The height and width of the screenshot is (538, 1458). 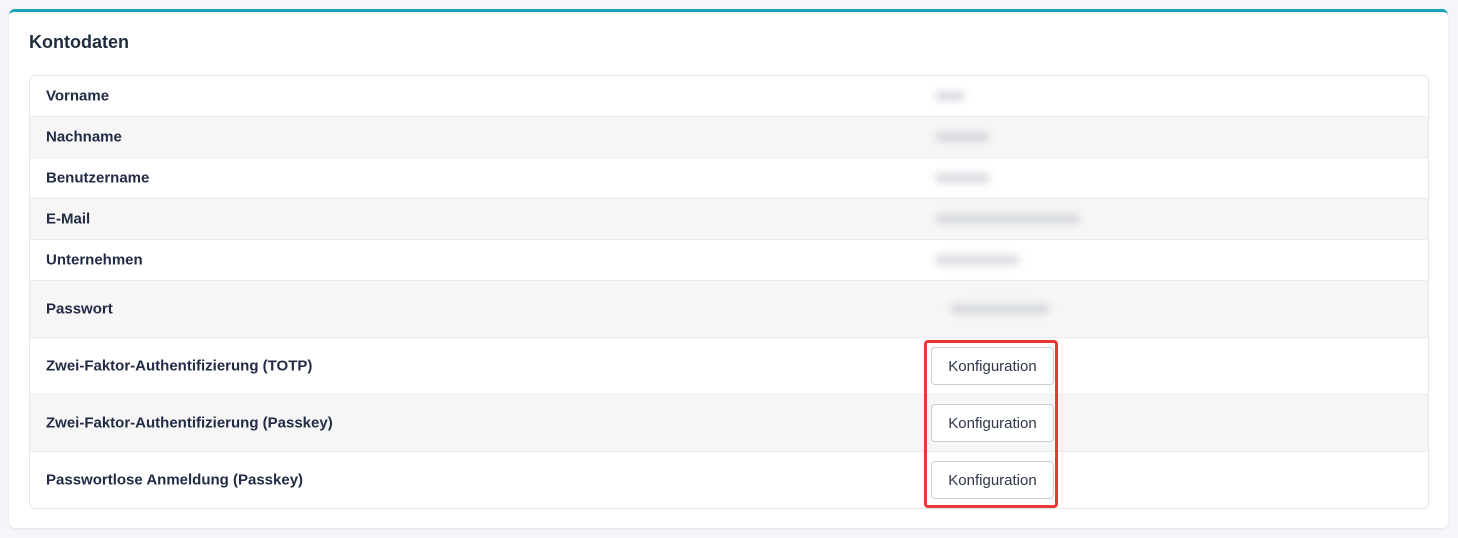 What do you see at coordinates (992, 480) in the screenshot?
I see `passwordless-configuration-button: Konfiguration` at bounding box center [992, 480].